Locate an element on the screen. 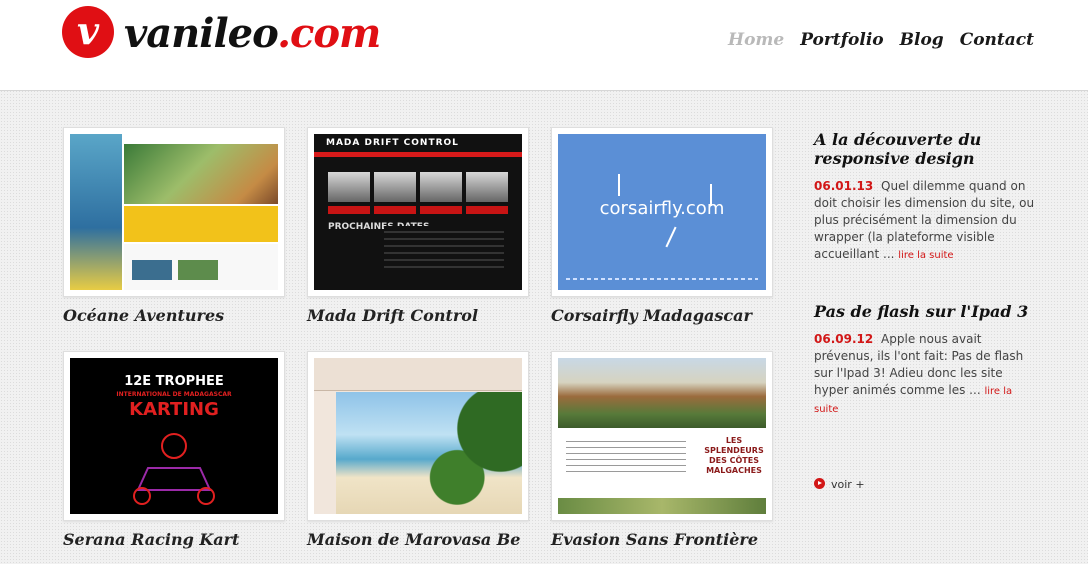  thumbnail-maison-marovasa is located at coordinates (418, 436).